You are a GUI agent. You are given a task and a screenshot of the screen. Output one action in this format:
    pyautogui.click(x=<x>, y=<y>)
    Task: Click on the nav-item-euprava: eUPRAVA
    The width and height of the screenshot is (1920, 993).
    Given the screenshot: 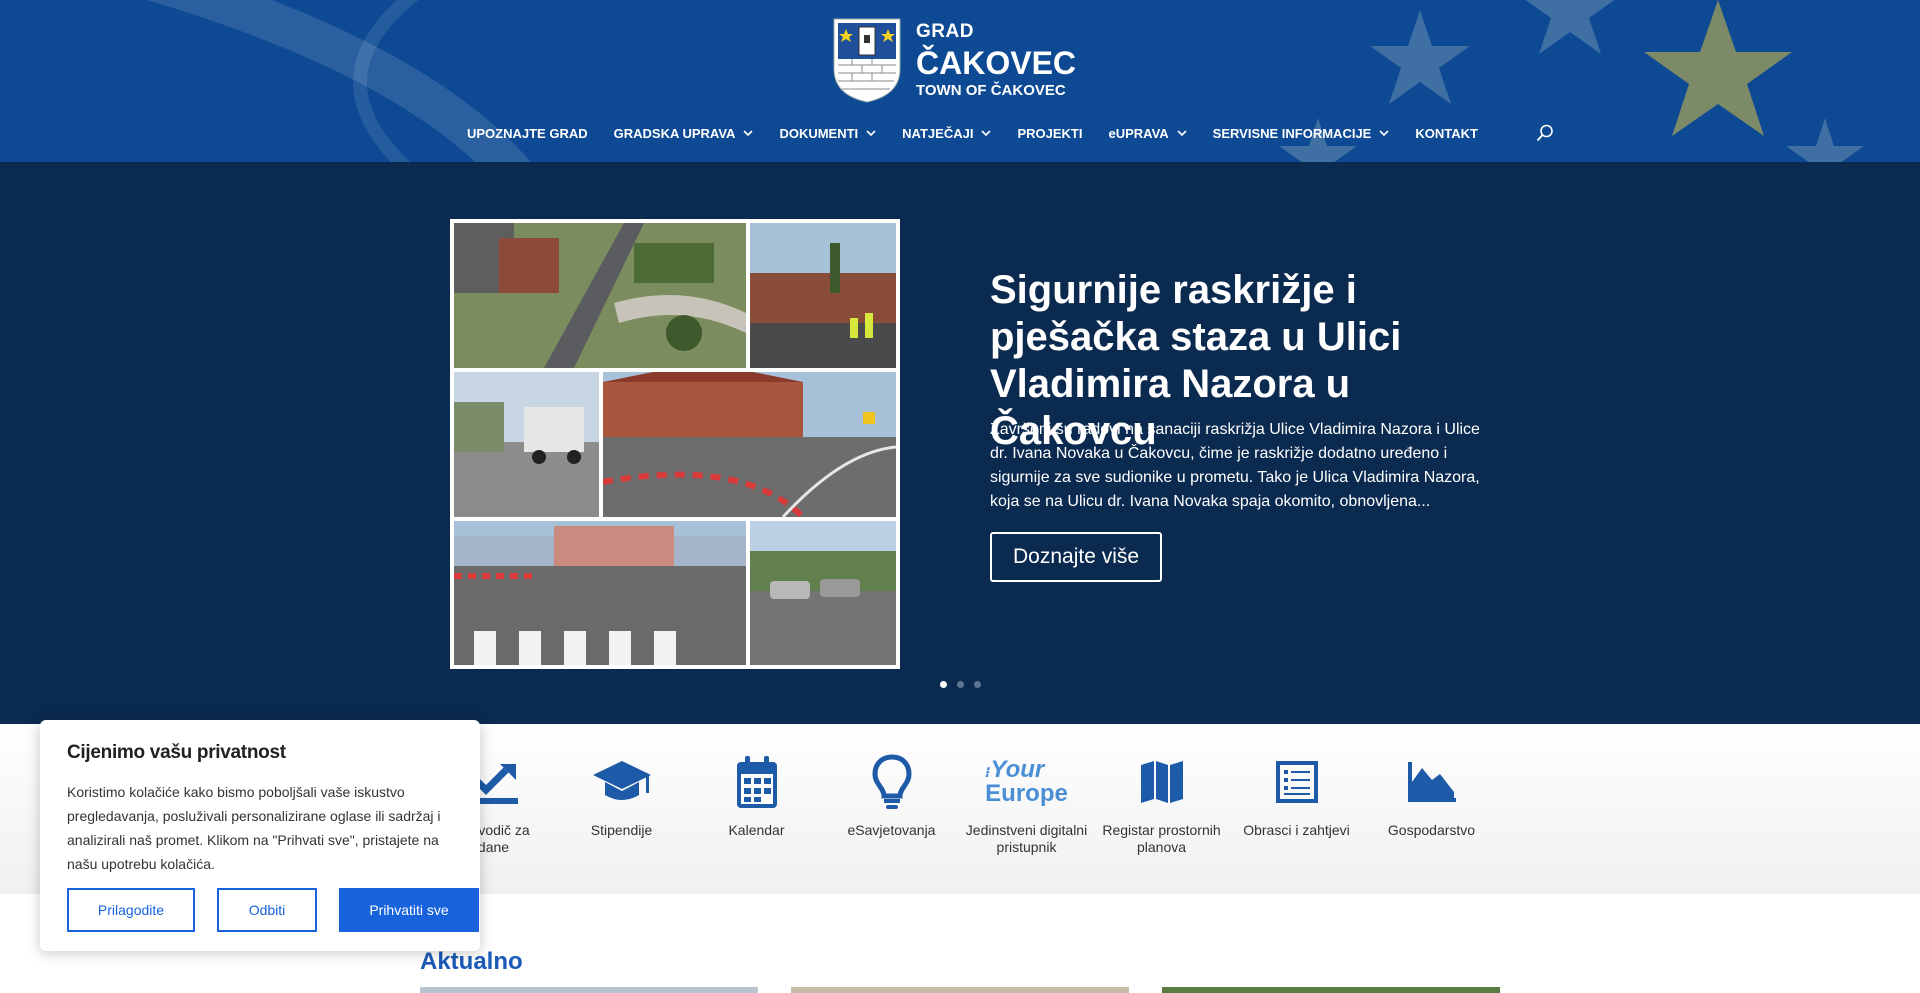 What is the action you would take?
    pyautogui.click(x=1147, y=133)
    